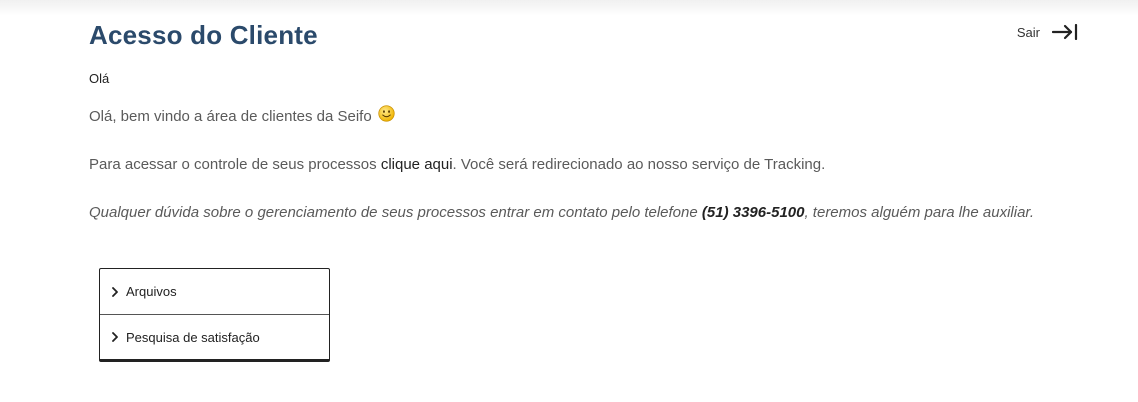 The image size is (1138, 402). What do you see at coordinates (214, 291) in the screenshot?
I see `menu-item-arquivos: Arquivos` at bounding box center [214, 291].